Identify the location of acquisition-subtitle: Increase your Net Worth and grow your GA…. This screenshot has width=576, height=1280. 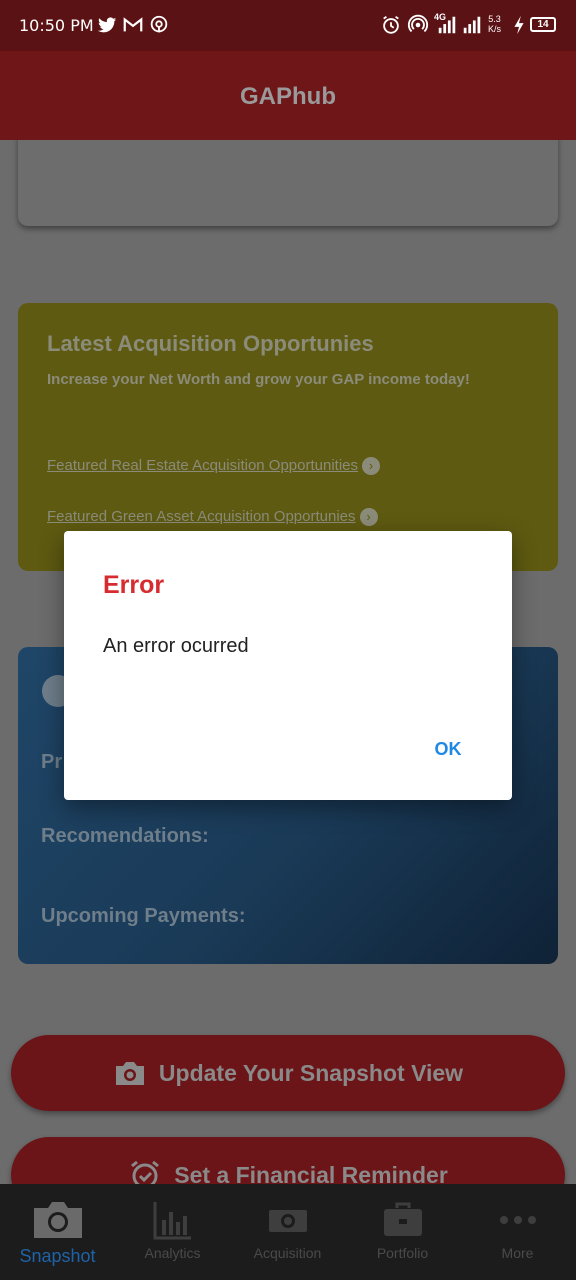
(258, 379).